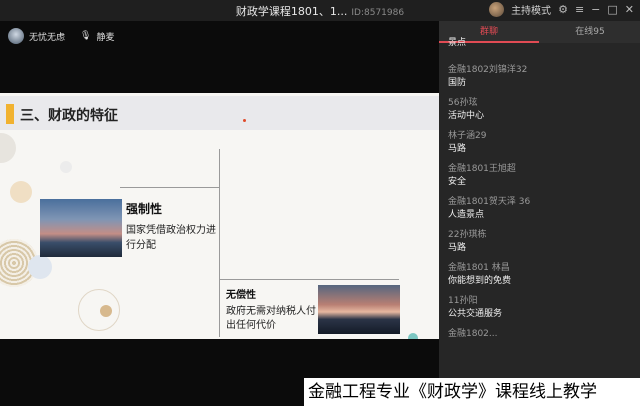  What do you see at coordinates (10, 114) in the screenshot?
I see `header-accent-bar` at bounding box center [10, 114].